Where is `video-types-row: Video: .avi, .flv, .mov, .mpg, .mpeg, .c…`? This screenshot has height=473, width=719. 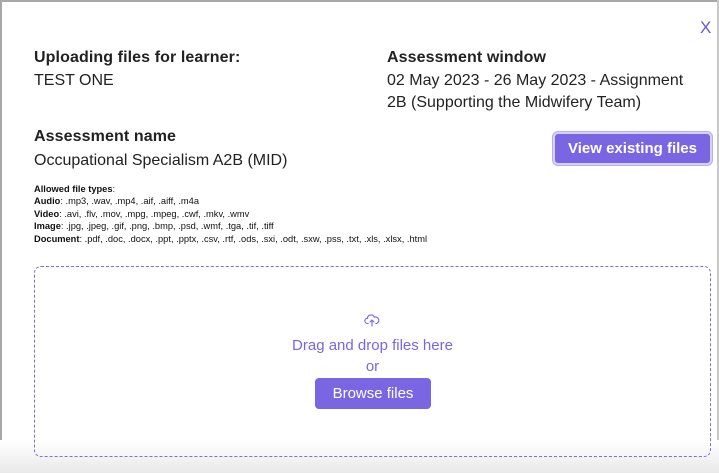
video-types-row: Video: .avi, .flv, .mov, .mpg, .mpeg, .c… is located at coordinates (230, 214).